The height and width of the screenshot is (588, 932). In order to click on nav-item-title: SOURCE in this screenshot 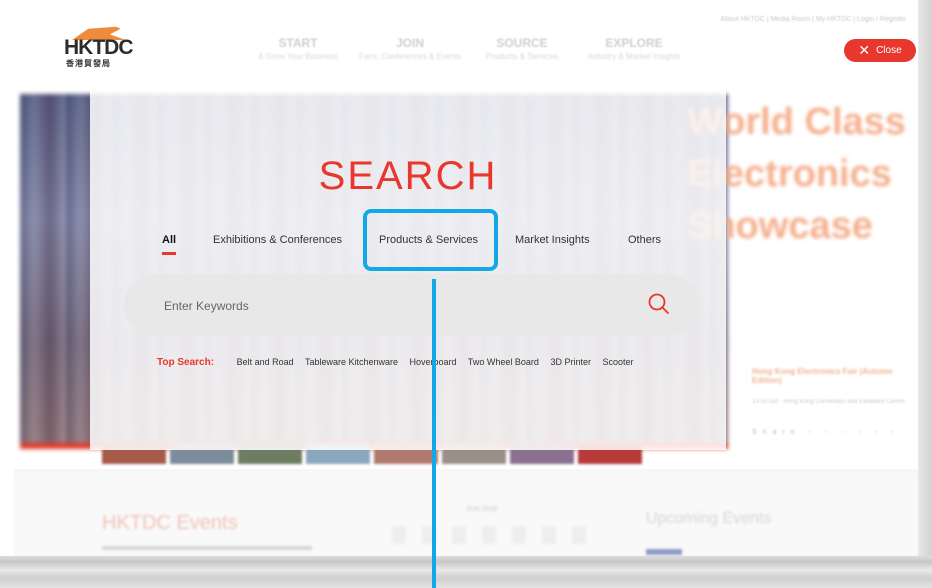, I will do `click(522, 43)`.